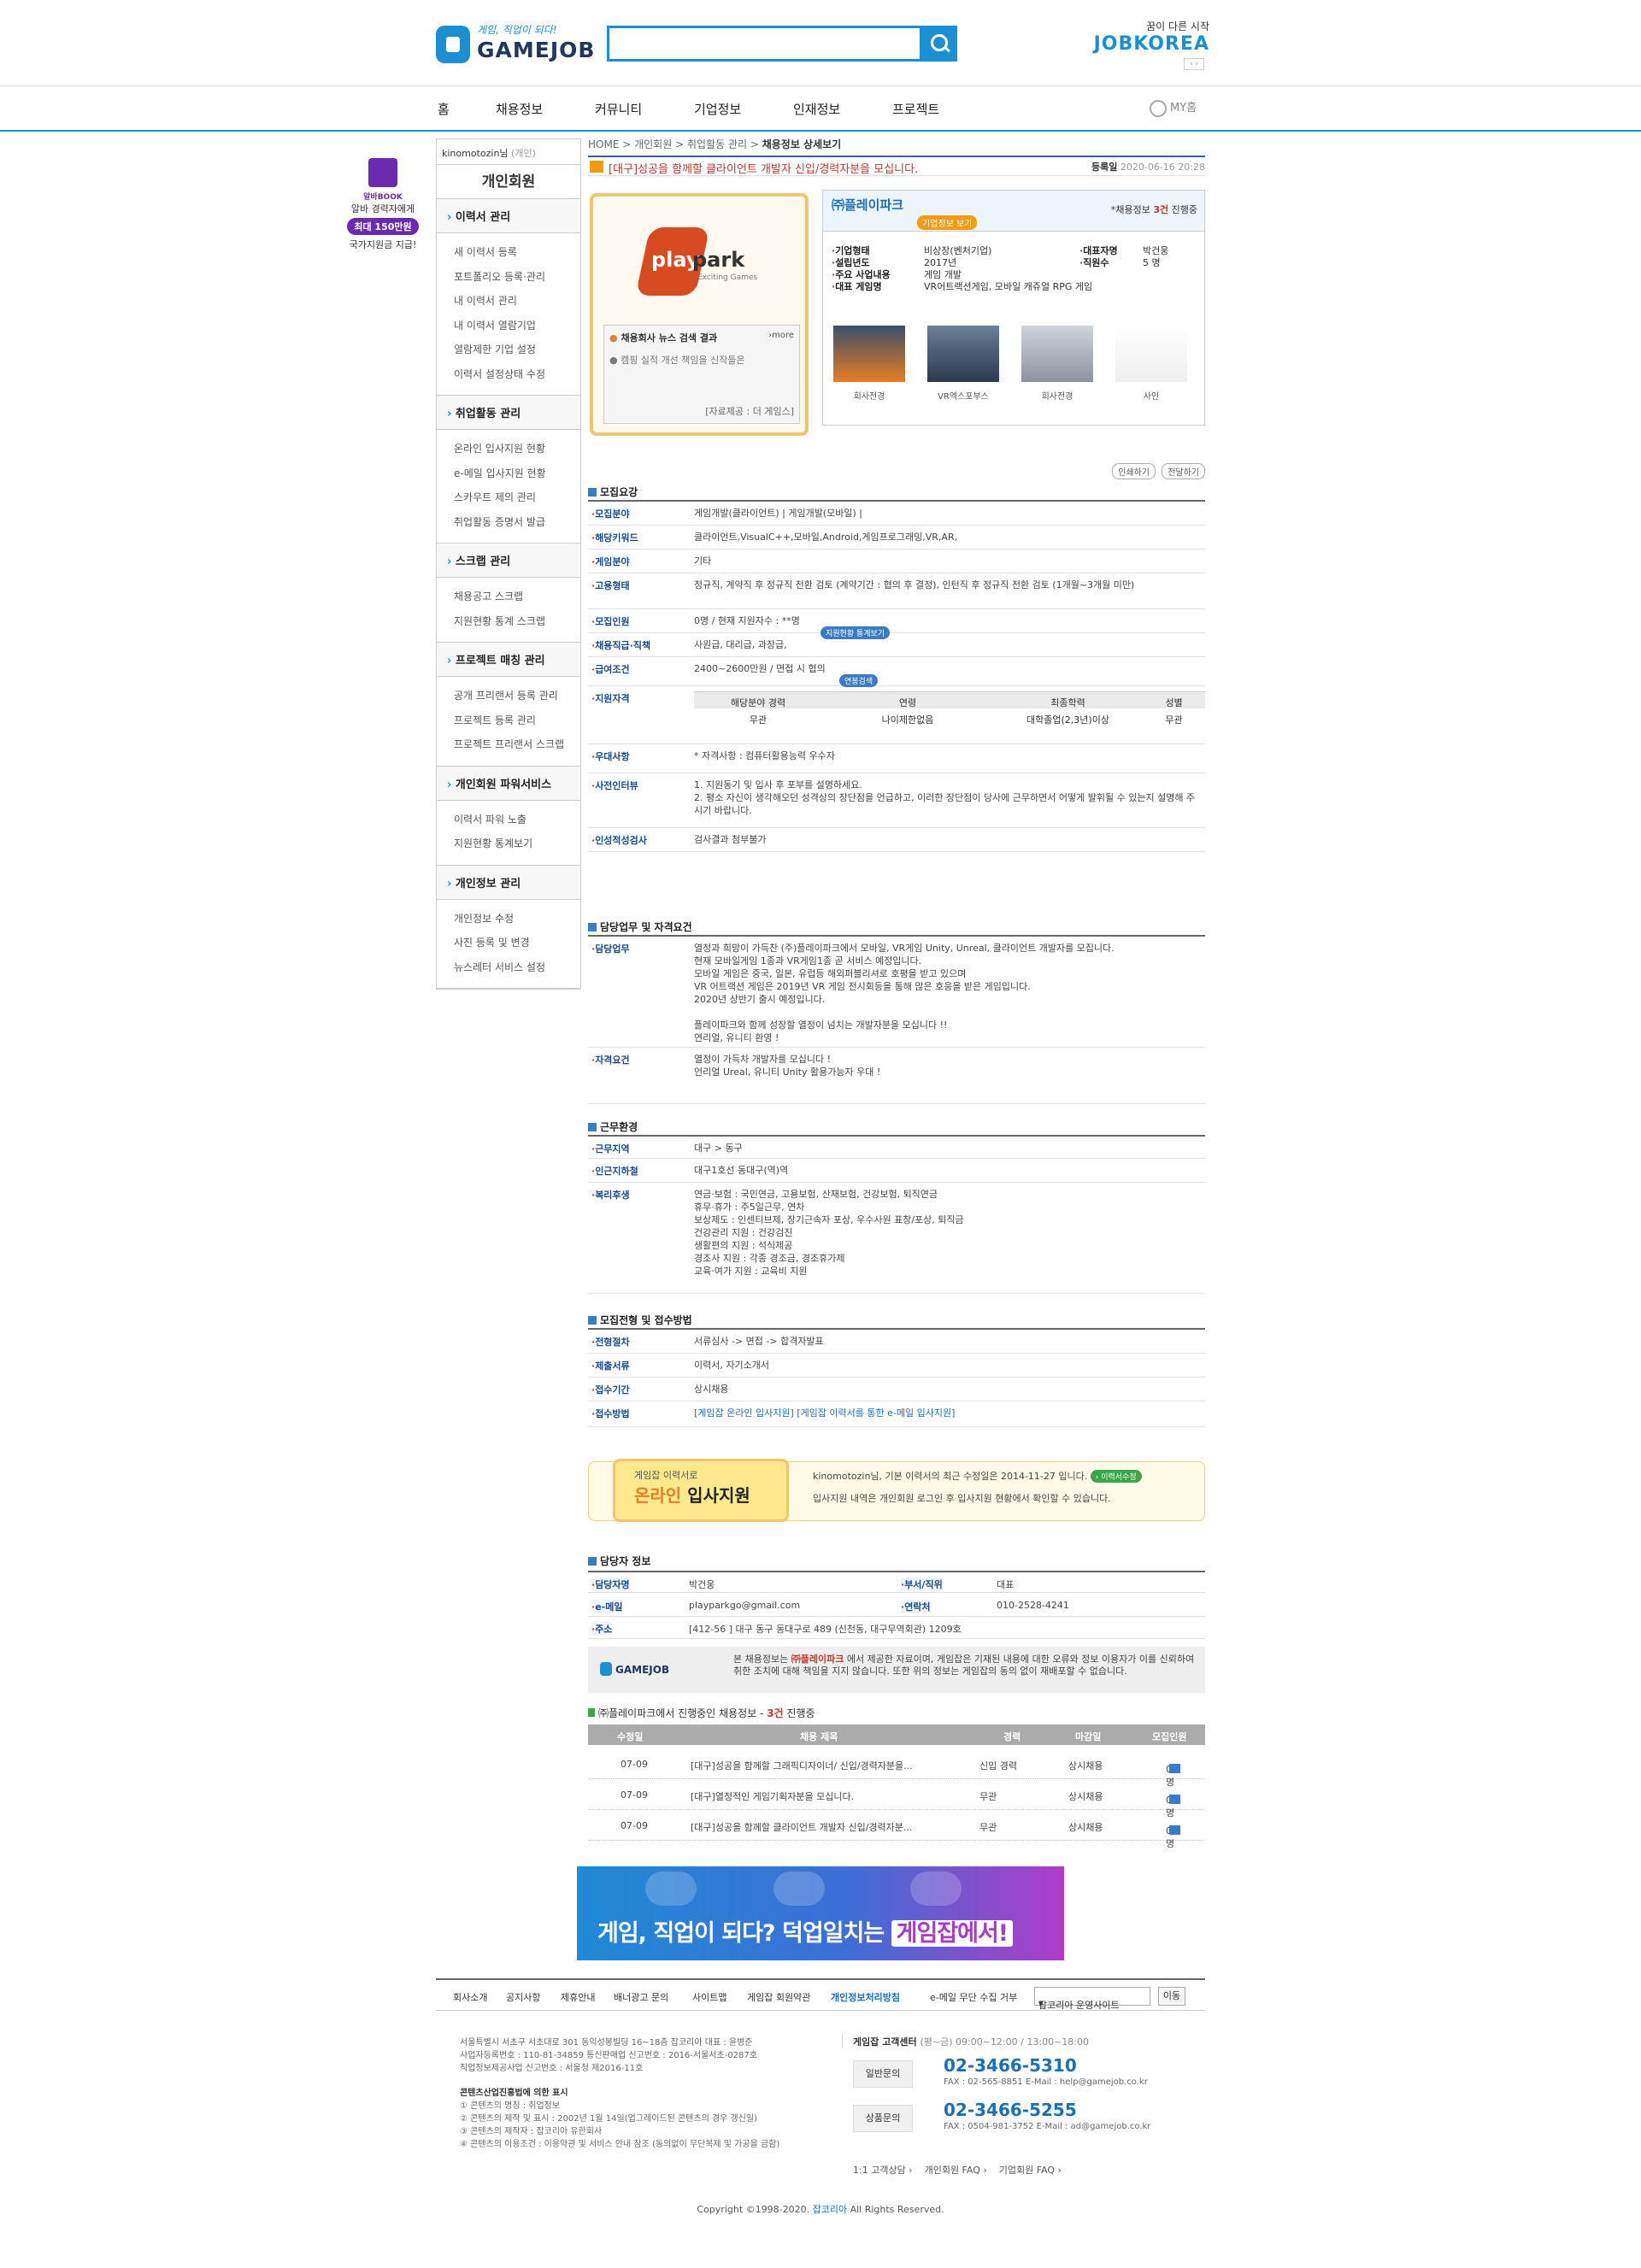 Image resolution: width=1641 pixels, height=2268 pixels. I want to click on contact-header: 담당자 정보, so click(619, 1561).